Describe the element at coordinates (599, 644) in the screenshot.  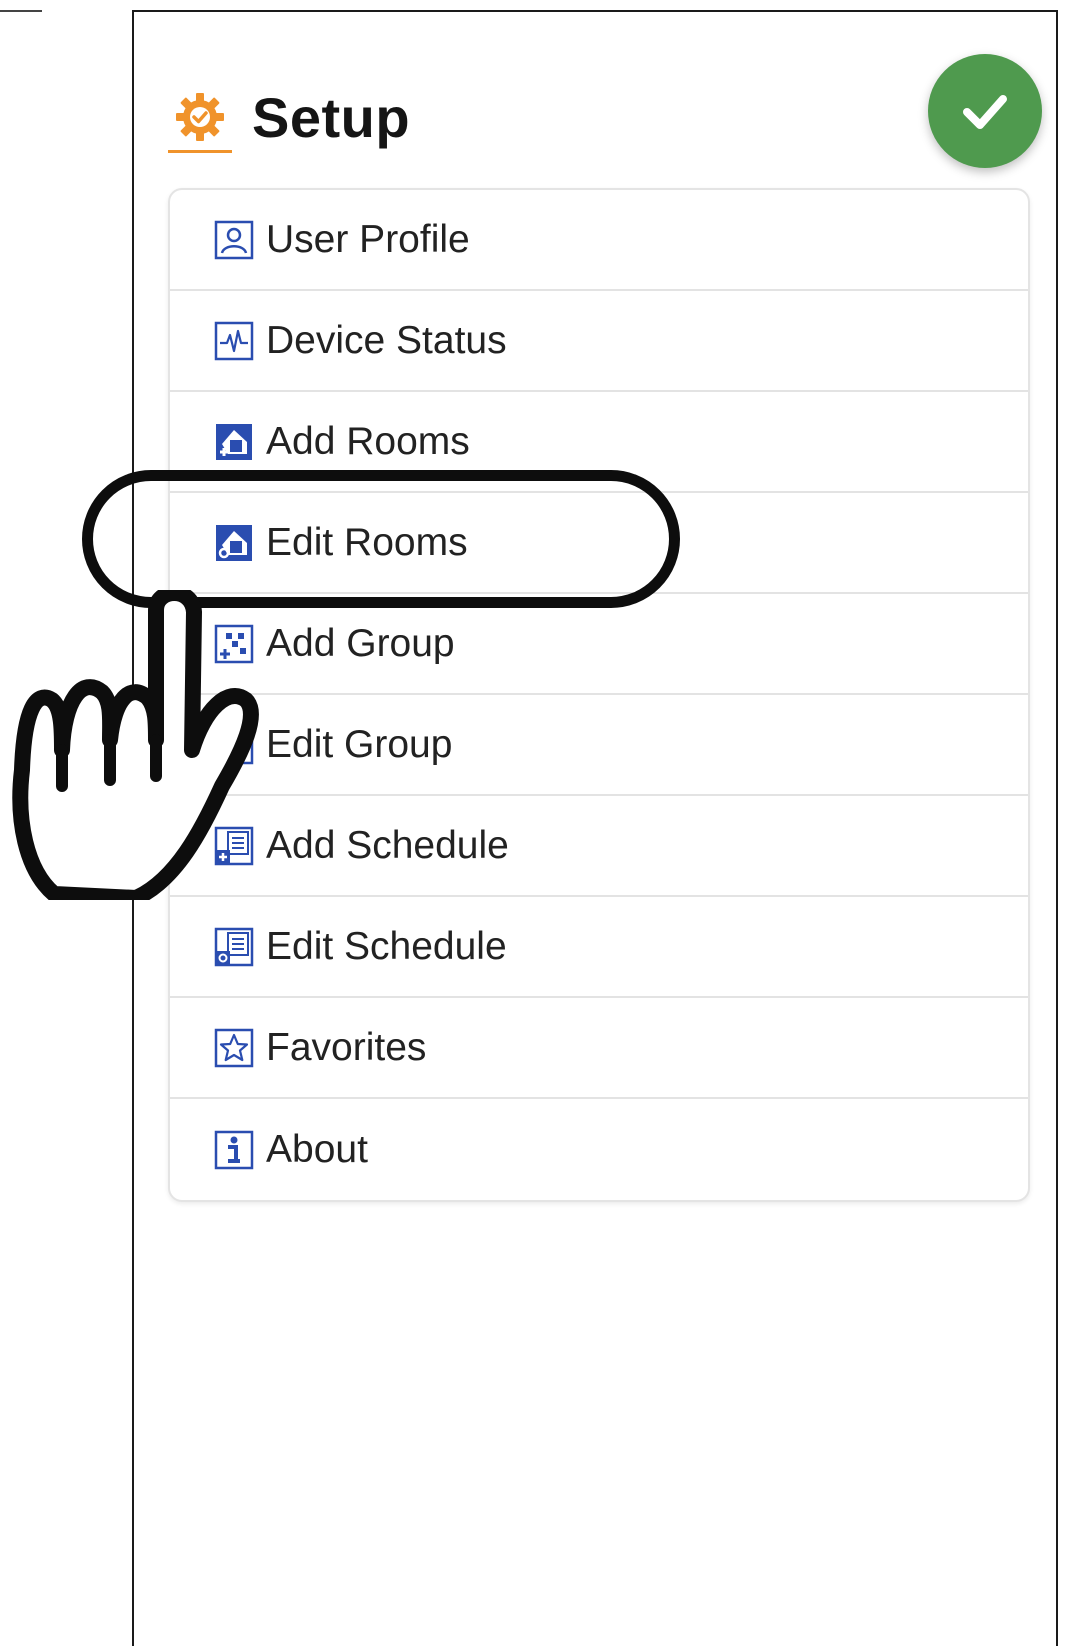
I see `menu-item-add-group: Add Group` at that location.